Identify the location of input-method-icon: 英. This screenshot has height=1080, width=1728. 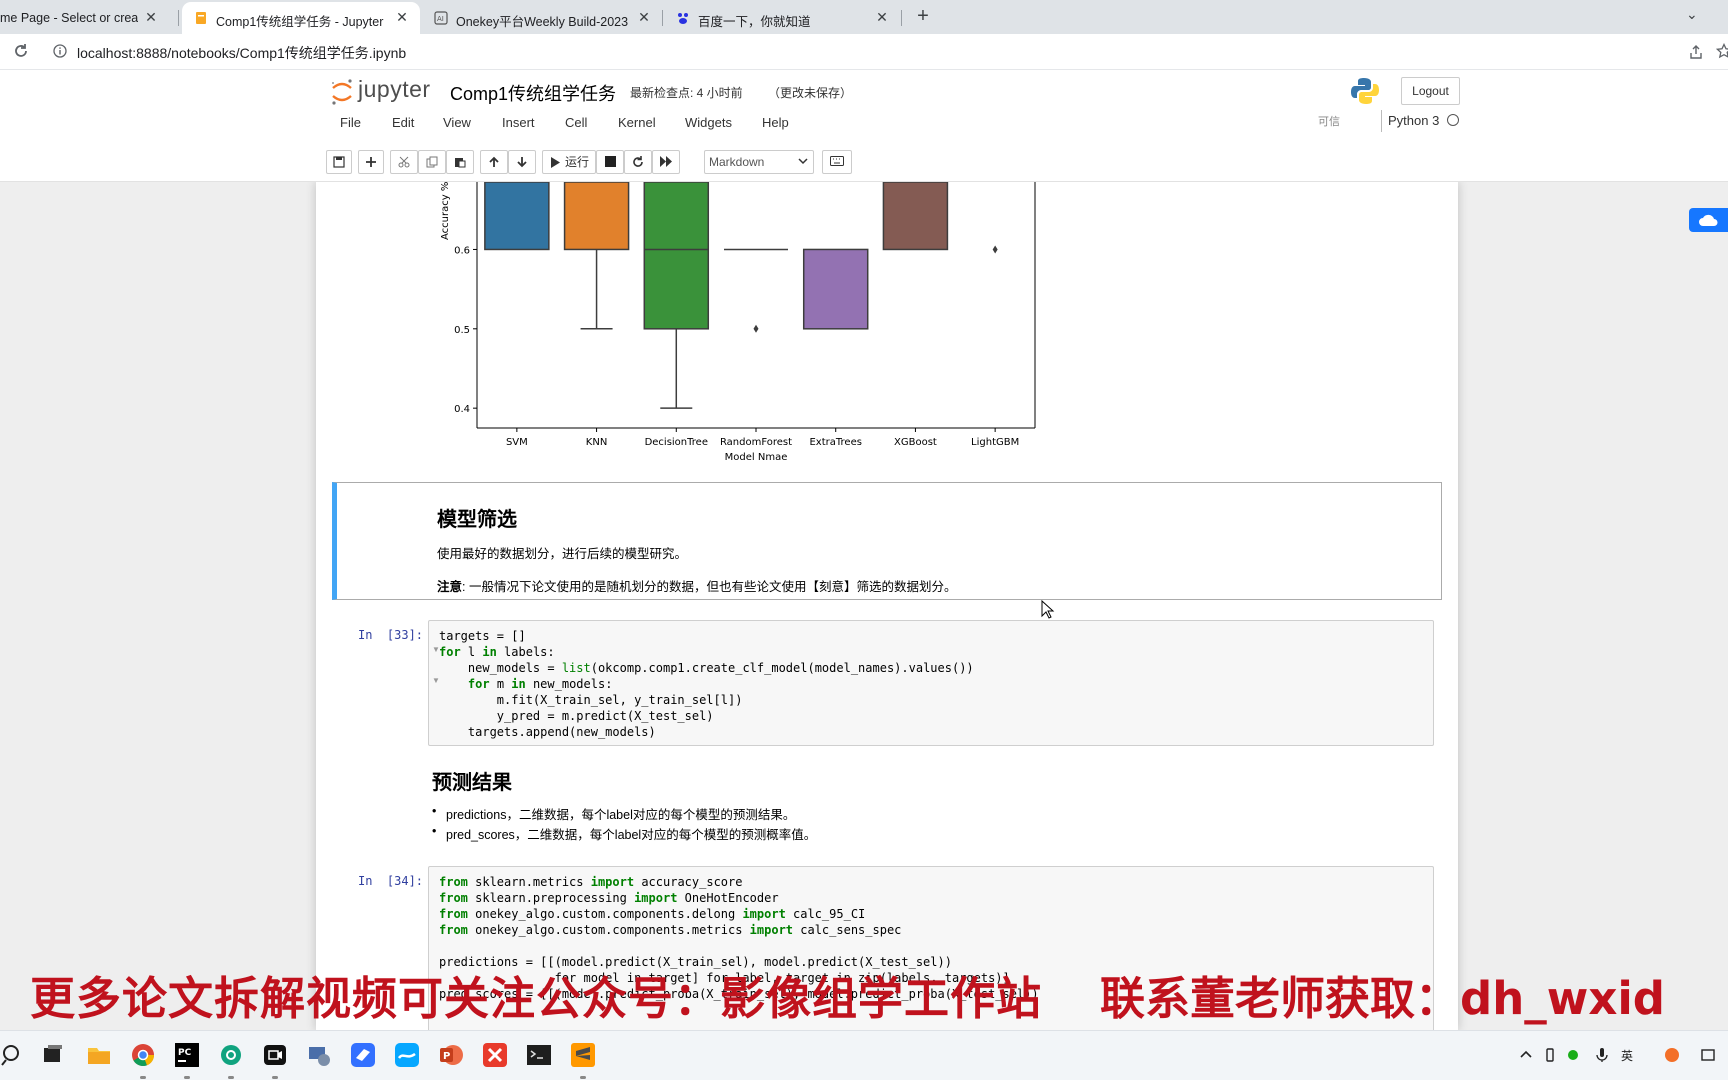
(1628, 1055).